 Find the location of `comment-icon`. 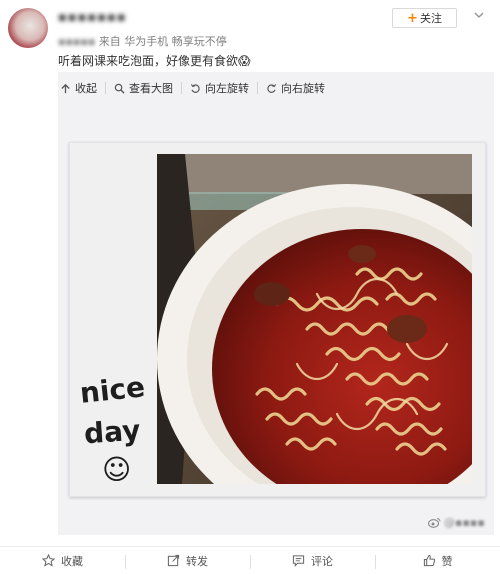

comment-icon is located at coordinates (298, 561).